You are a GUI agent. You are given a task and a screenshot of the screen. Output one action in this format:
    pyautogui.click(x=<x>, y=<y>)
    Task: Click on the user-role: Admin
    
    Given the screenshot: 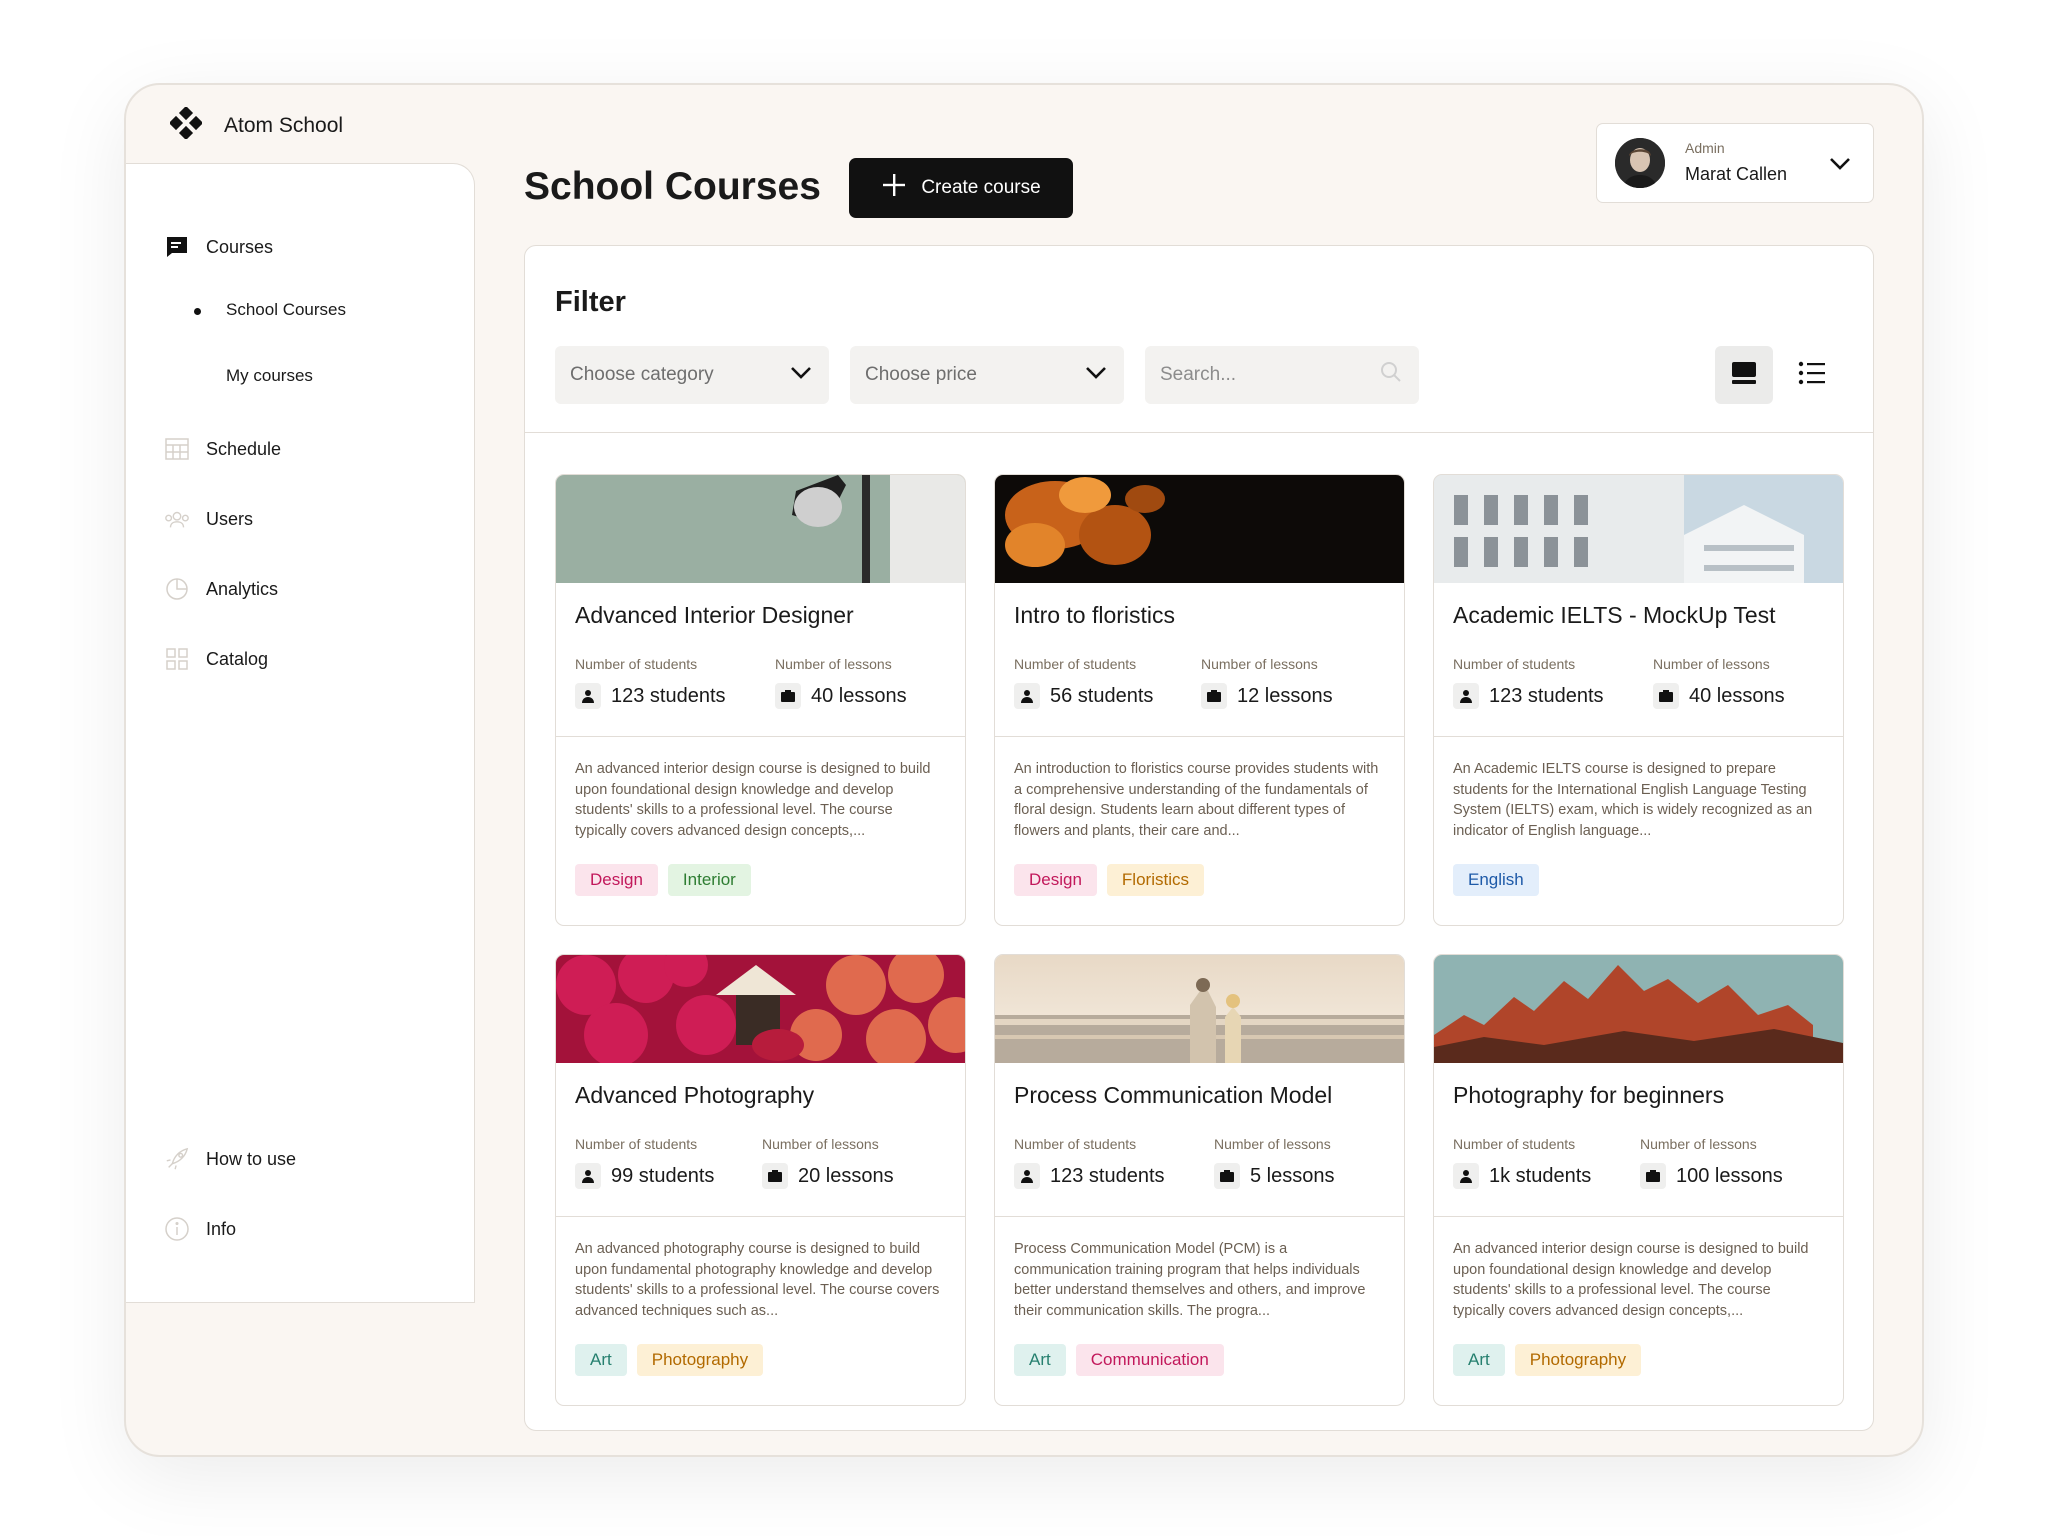 What is the action you would take?
    pyautogui.click(x=1705, y=148)
    